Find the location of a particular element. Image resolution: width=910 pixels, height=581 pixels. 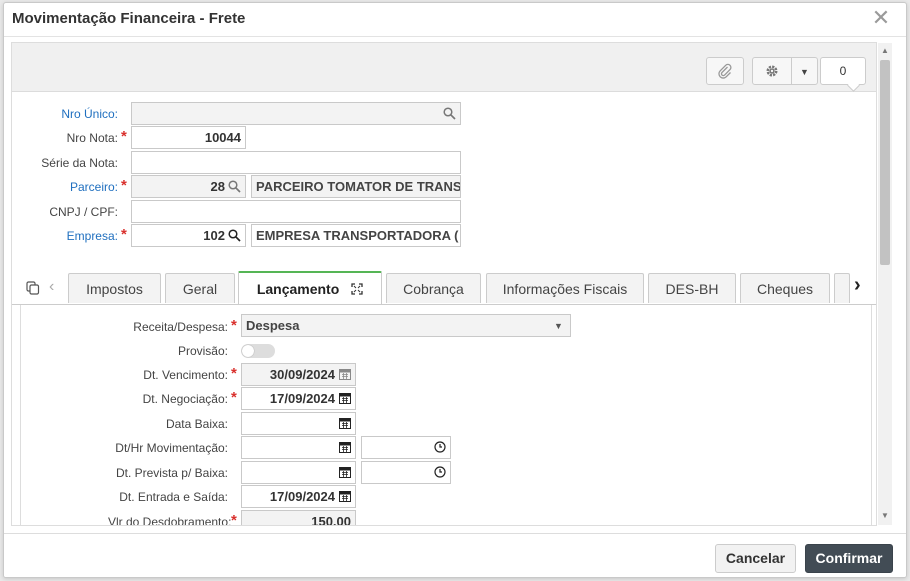

expand-icon is located at coordinates (357, 289).